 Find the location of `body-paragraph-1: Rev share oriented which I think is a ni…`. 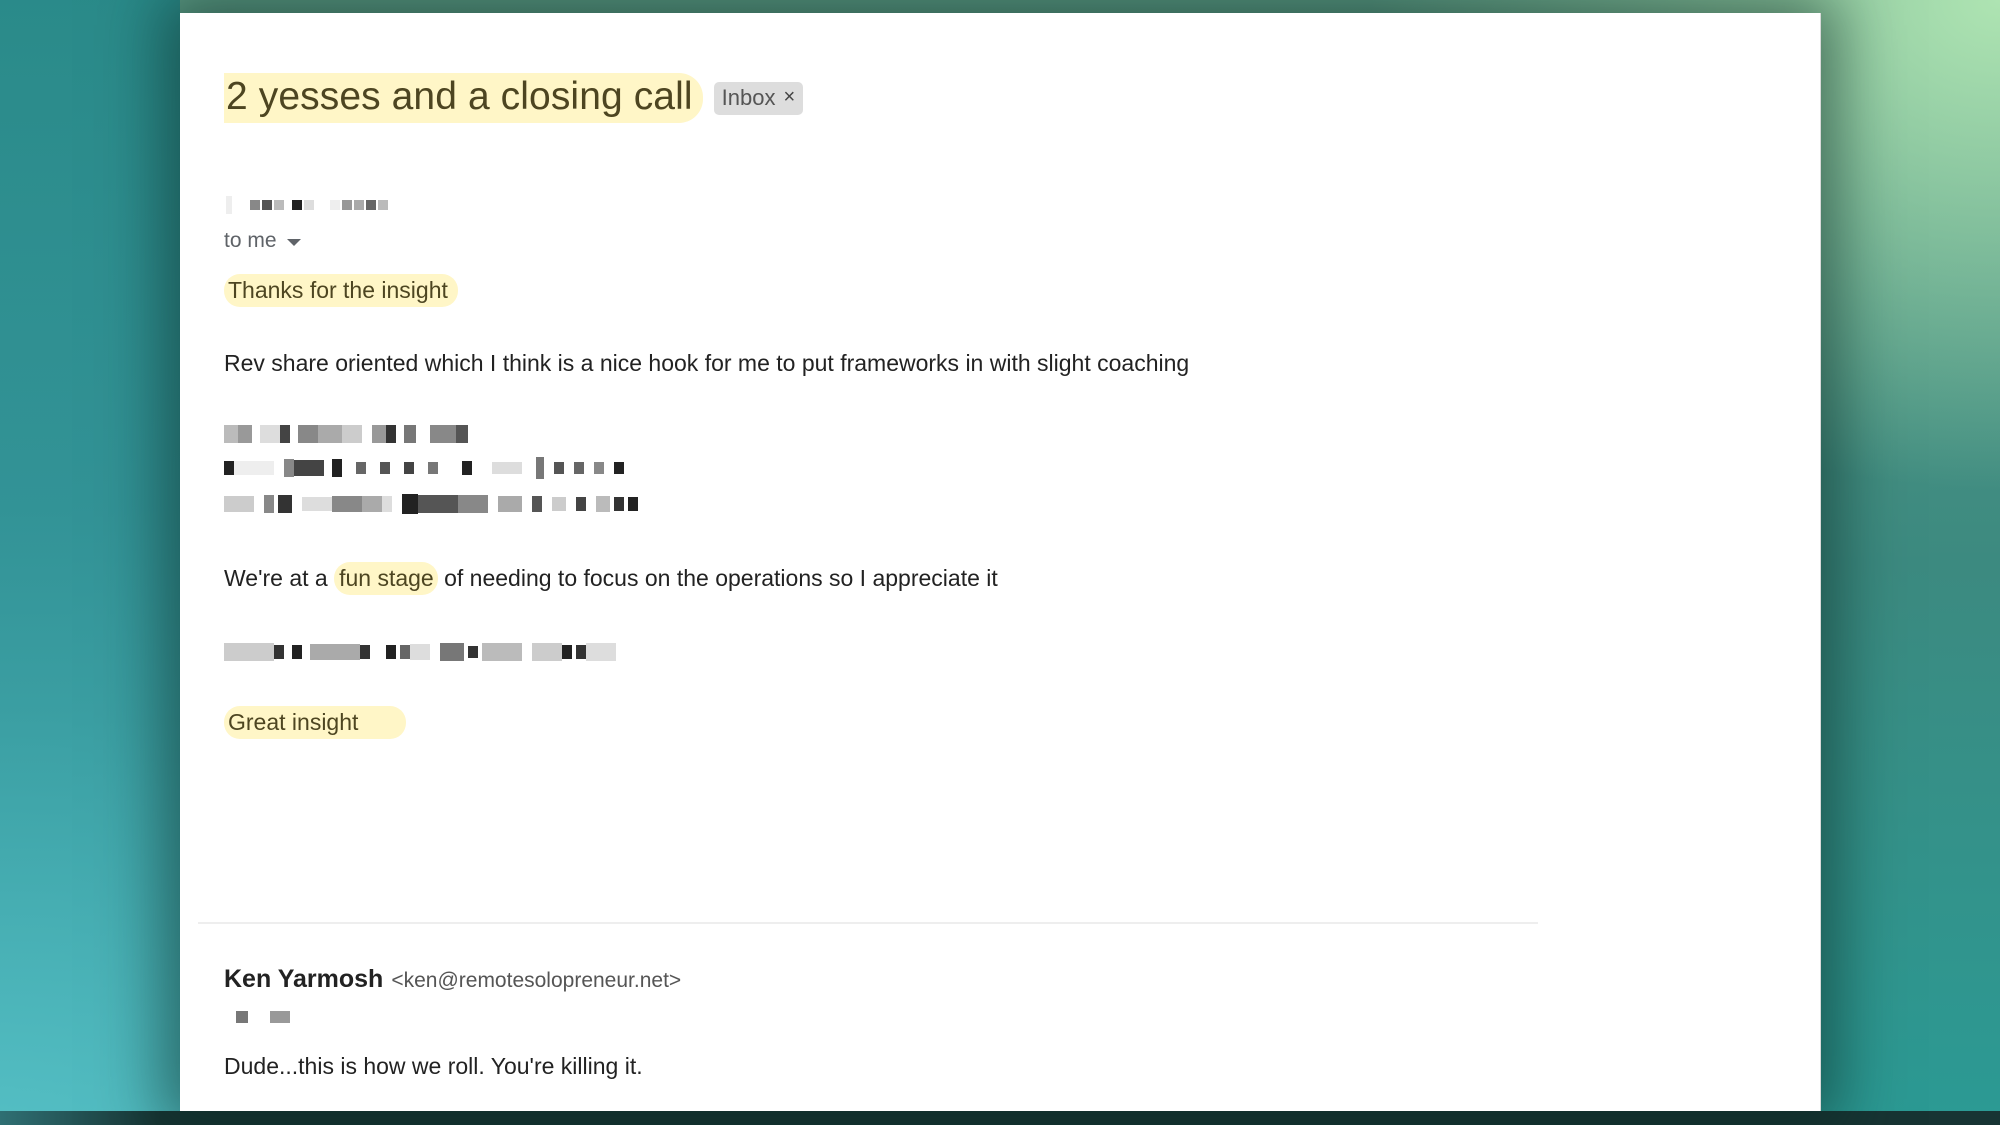

body-paragraph-1: Rev share oriented which I think is a ni… is located at coordinates (707, 363).